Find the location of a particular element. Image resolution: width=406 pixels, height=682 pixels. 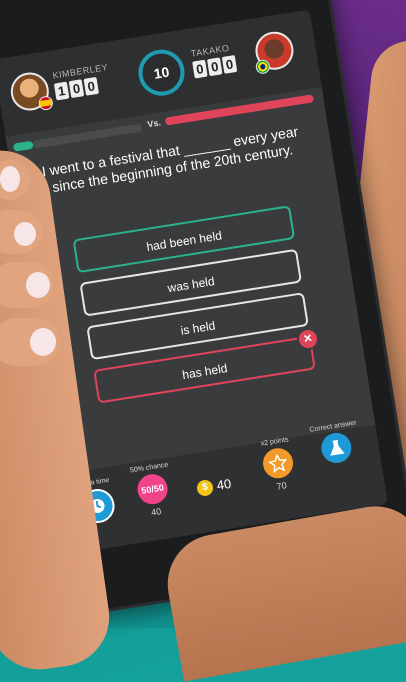

double-points-powerup: x2 points 70 is located at coordinates (278, 464).